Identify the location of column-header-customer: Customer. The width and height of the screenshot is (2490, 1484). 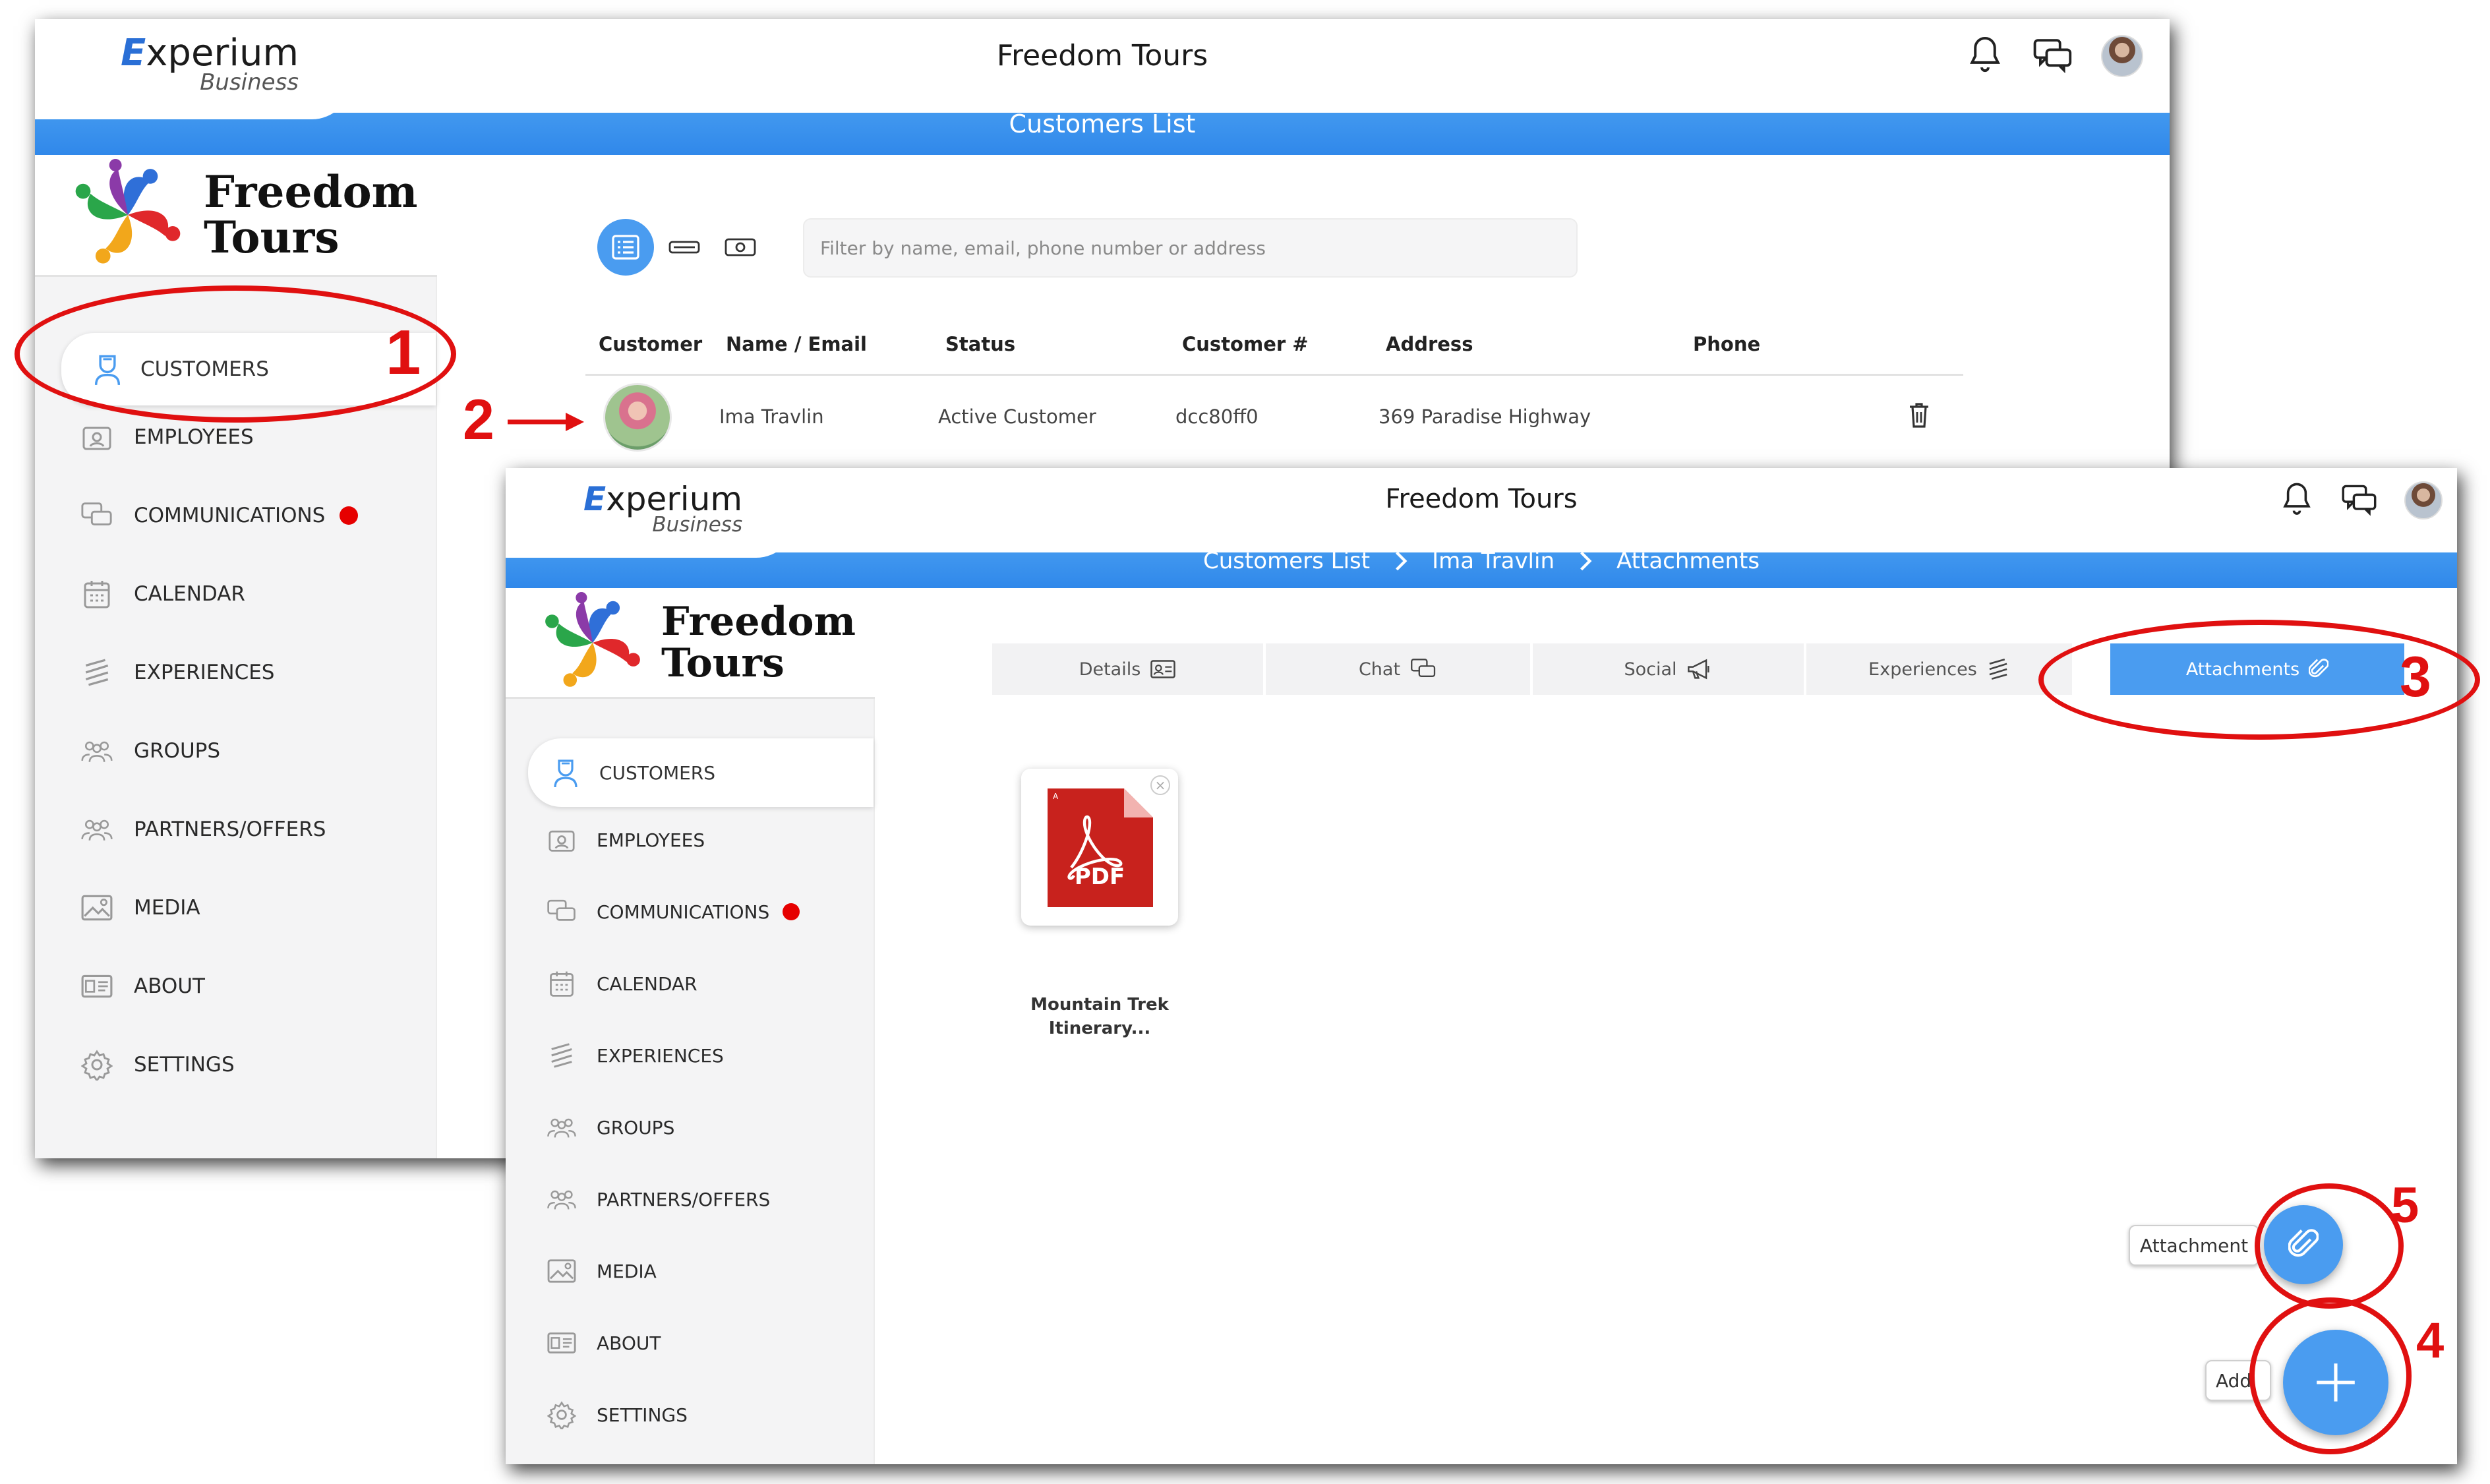
(650, 344).